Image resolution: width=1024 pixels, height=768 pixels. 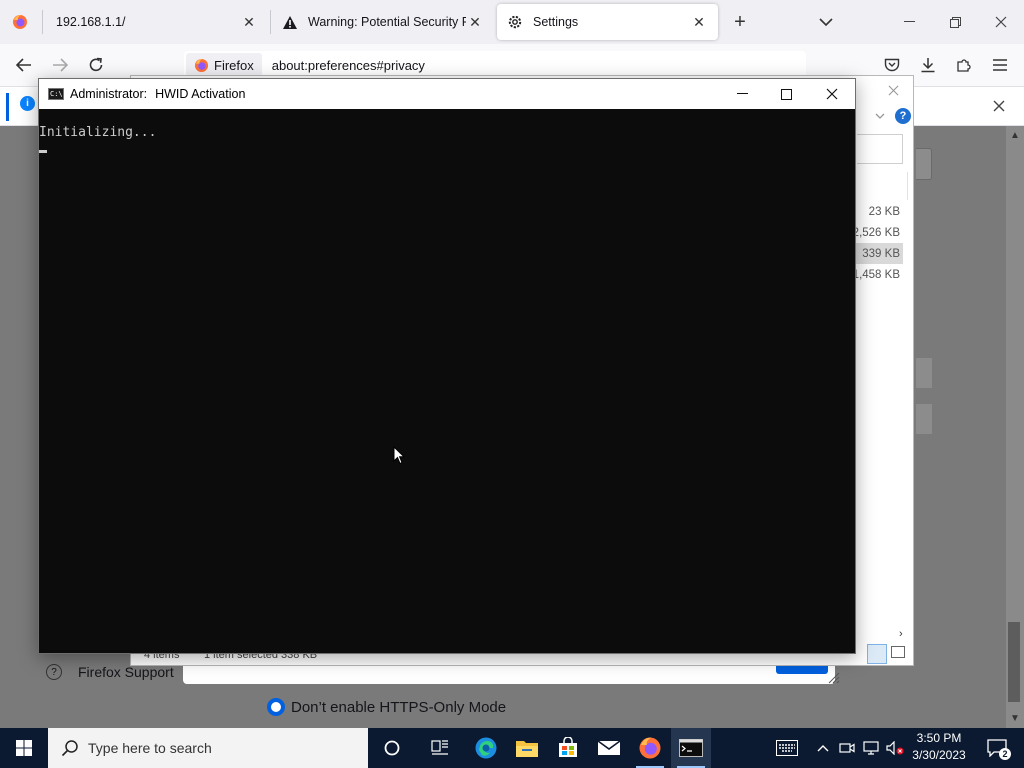 What do you see at coordinates (392, 748) in the screenshot?
I see `cortana-button` at bounding box center [392, 748].